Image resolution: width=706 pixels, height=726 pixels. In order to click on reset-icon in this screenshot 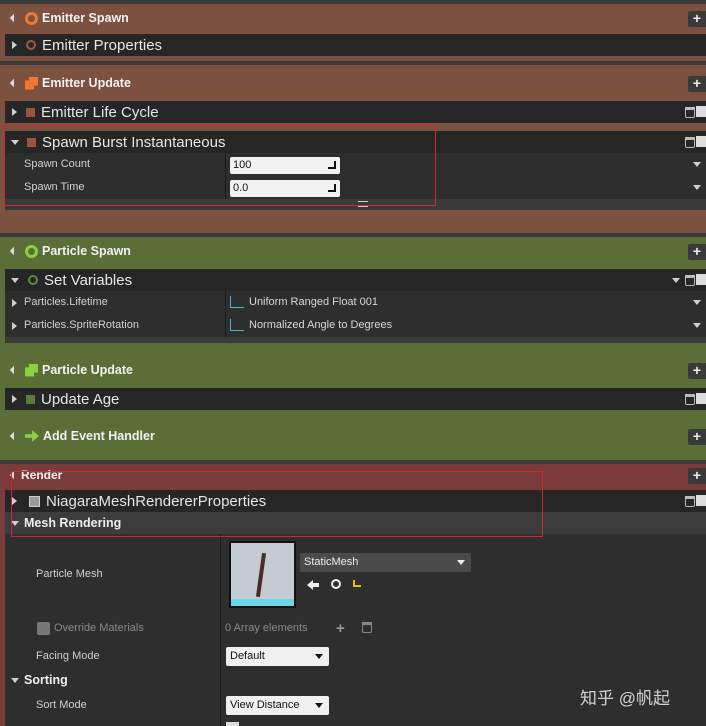, I will do `click(357, 583)`.